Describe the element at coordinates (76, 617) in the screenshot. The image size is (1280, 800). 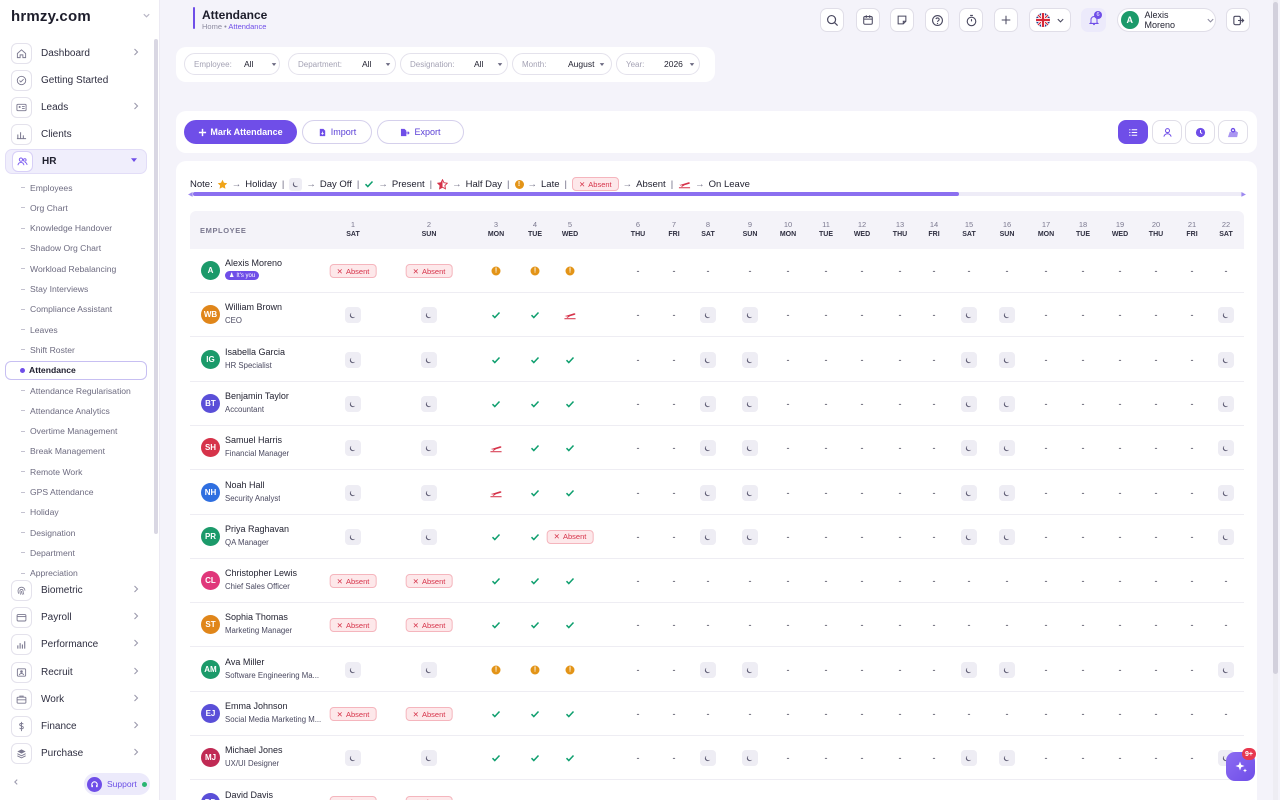
I see `sidebar-item-payroll: Payroll` at that location.